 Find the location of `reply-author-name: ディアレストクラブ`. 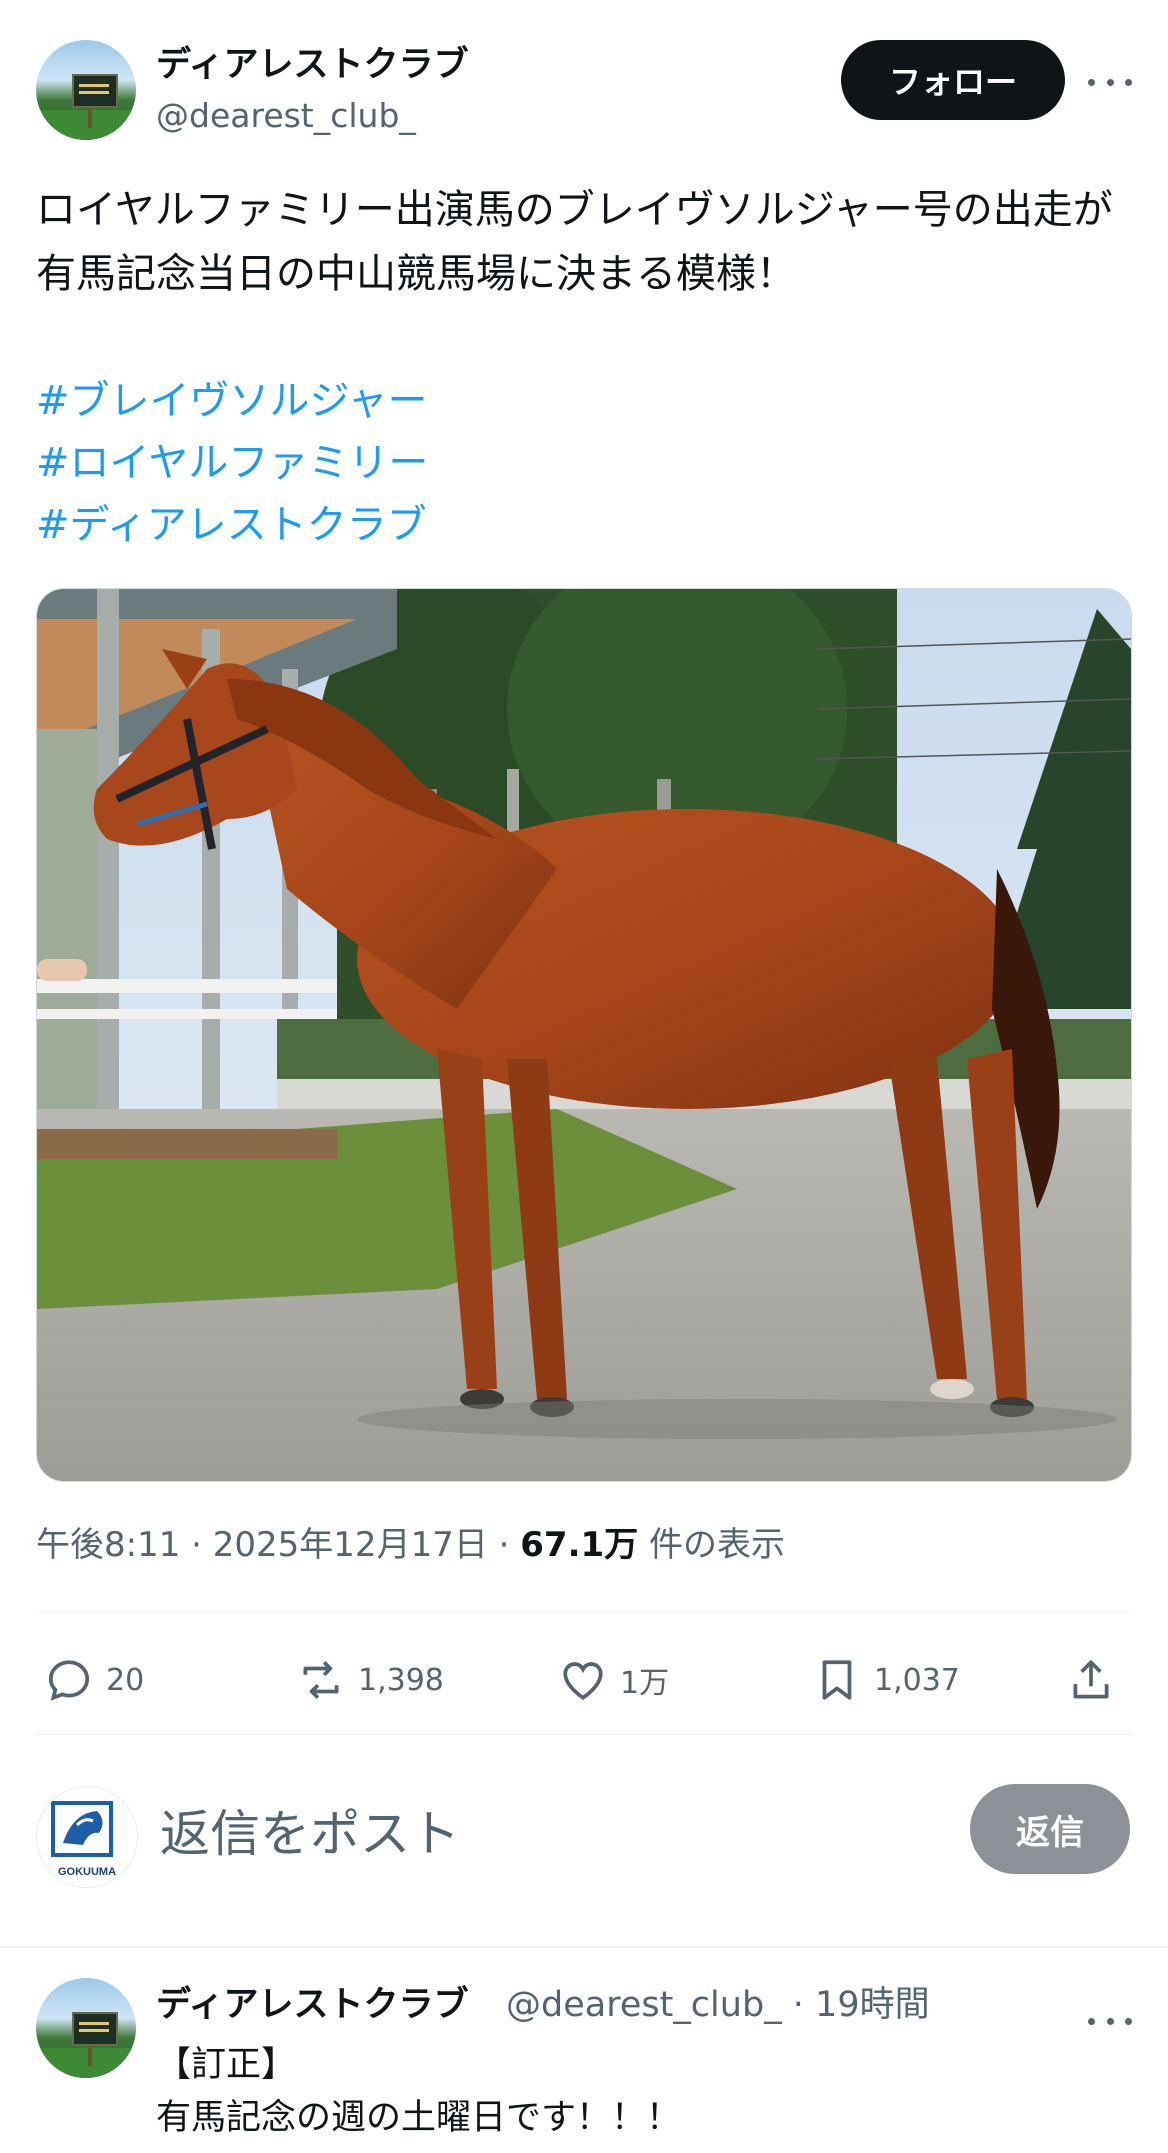

reply-author-name: ディアレストクラブ is located at coordinates (312, 2005).